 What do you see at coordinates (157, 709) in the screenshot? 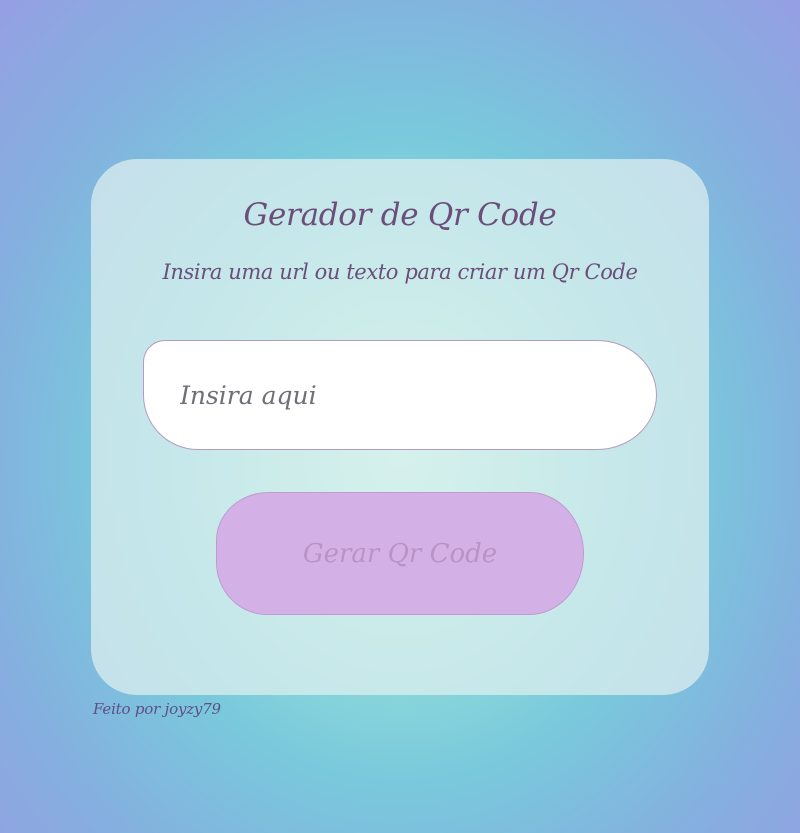
I see `footer-credit: Feito por joyzy79` at bounding box center [157, 709].